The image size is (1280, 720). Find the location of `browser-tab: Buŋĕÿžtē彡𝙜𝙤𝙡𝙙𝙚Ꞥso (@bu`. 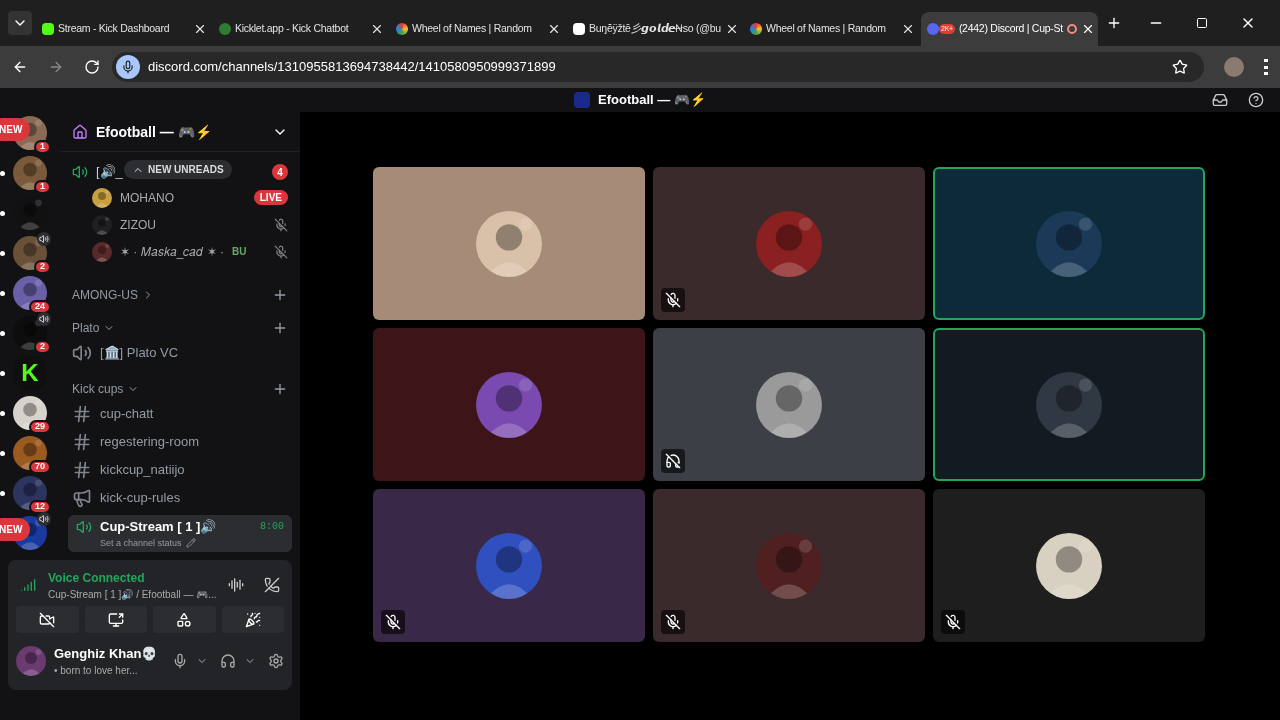

browser-tab: Buŋĕÿžtē彡𝙜𝙤𝙡𝙙𝙚Ꞥso (@bu is located at coordinates (655, 29).